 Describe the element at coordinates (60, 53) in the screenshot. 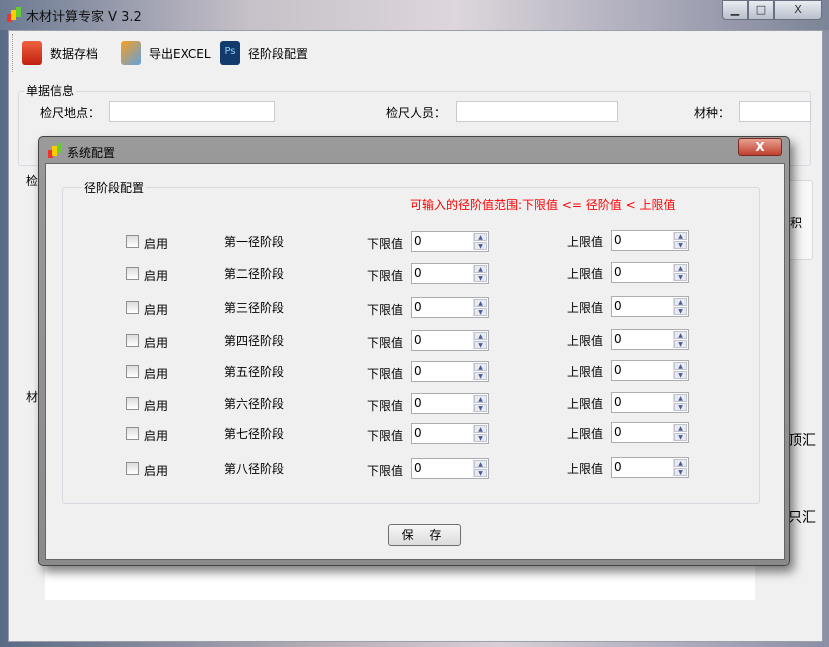

I see `archive-button: 数据存档` at that location.